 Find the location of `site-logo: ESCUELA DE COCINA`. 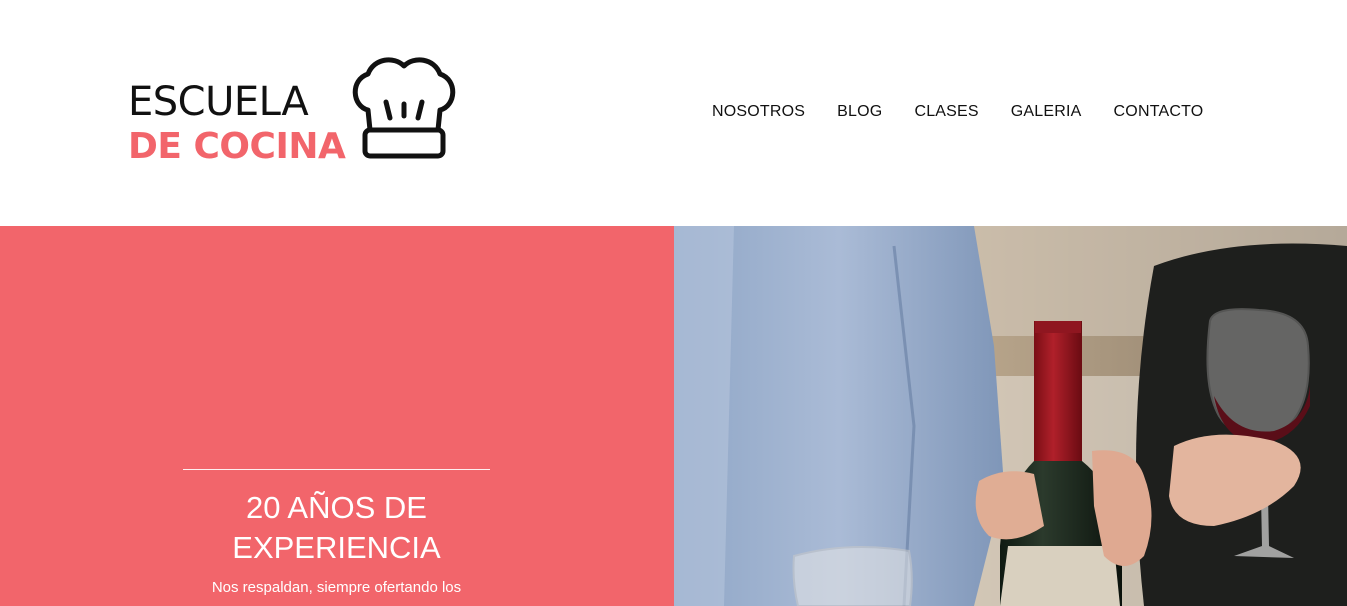

site-logo: ESCUELA DE COCINA is located at coordinates (293, 112).